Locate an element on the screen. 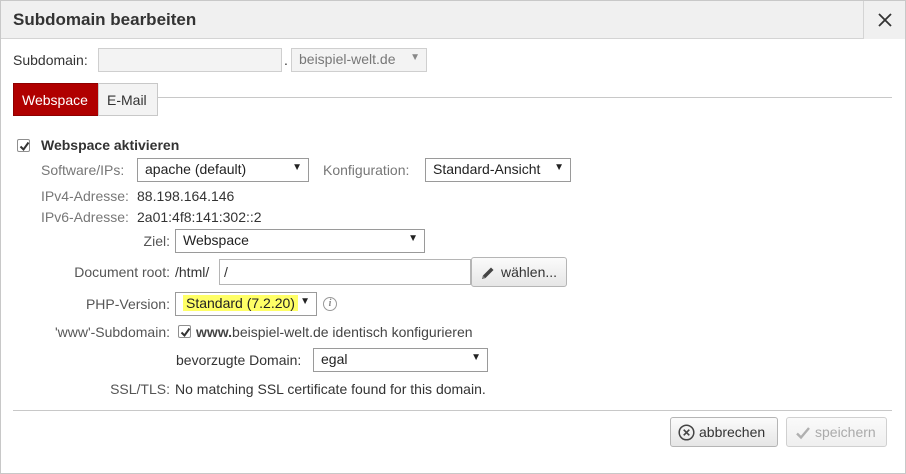  document-root-prefix: /html/ is located at coordinates (192, 272).